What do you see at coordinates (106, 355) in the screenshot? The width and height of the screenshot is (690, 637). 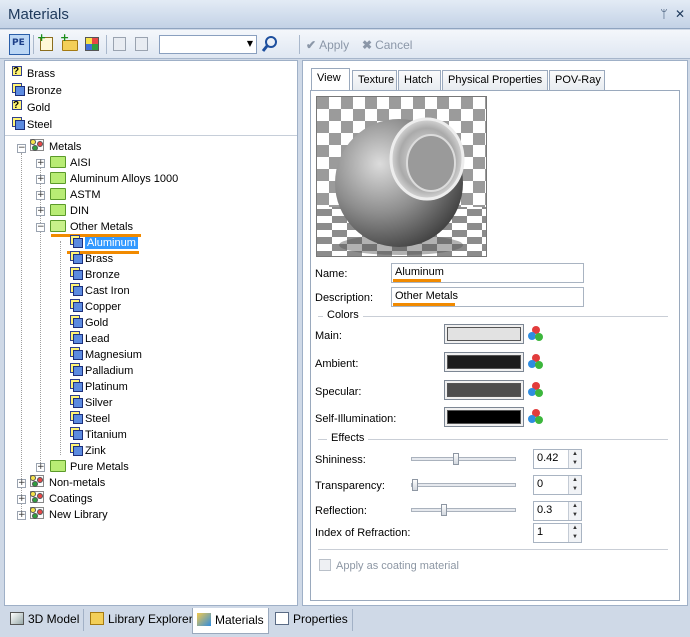 I see `tree-material-magnesium: Magnesium` at bounding box center [106, 355].